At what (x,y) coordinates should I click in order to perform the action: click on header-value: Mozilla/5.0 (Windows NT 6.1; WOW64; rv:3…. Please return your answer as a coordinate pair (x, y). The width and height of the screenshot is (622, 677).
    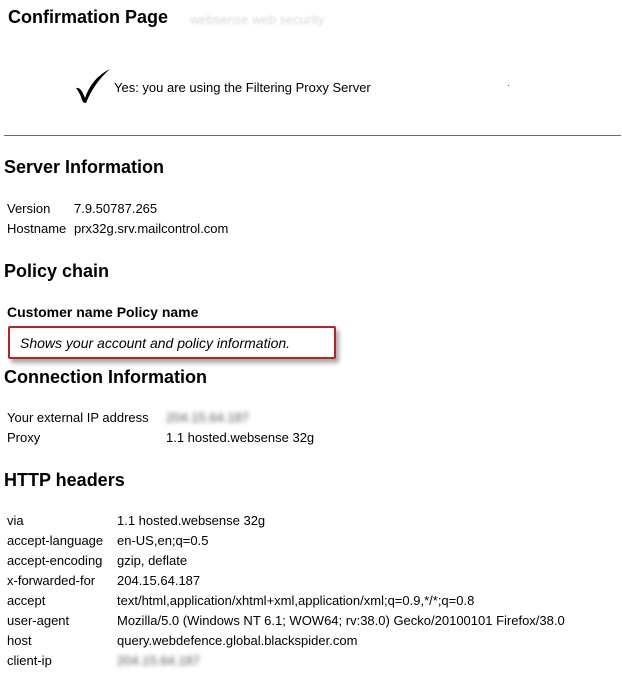
    Looking at the image, I should click on (341, 620).